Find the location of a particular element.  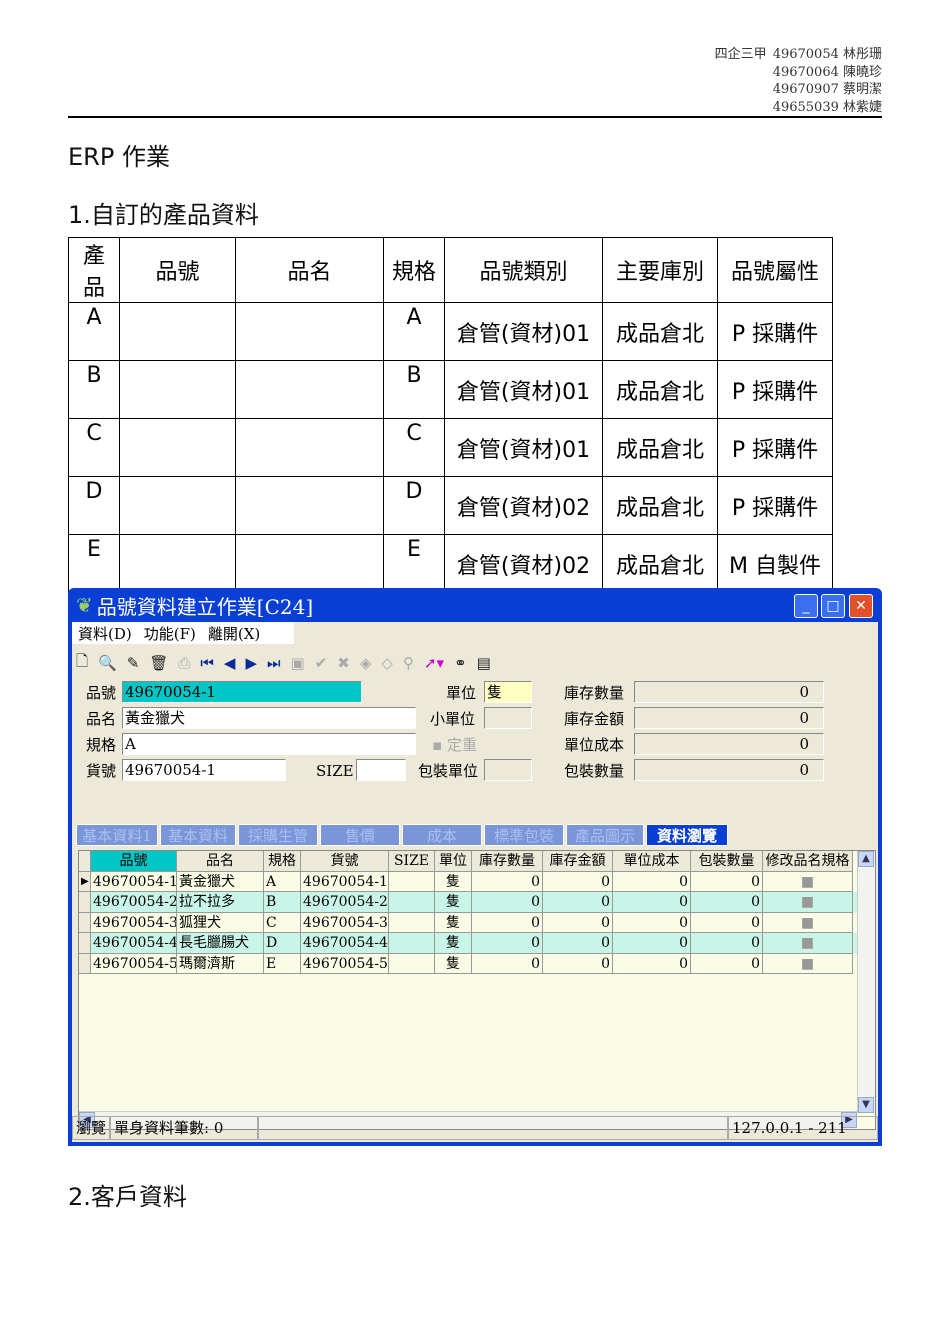

goods-no-input: 49670054-1 is located at coordinates (204, 770).